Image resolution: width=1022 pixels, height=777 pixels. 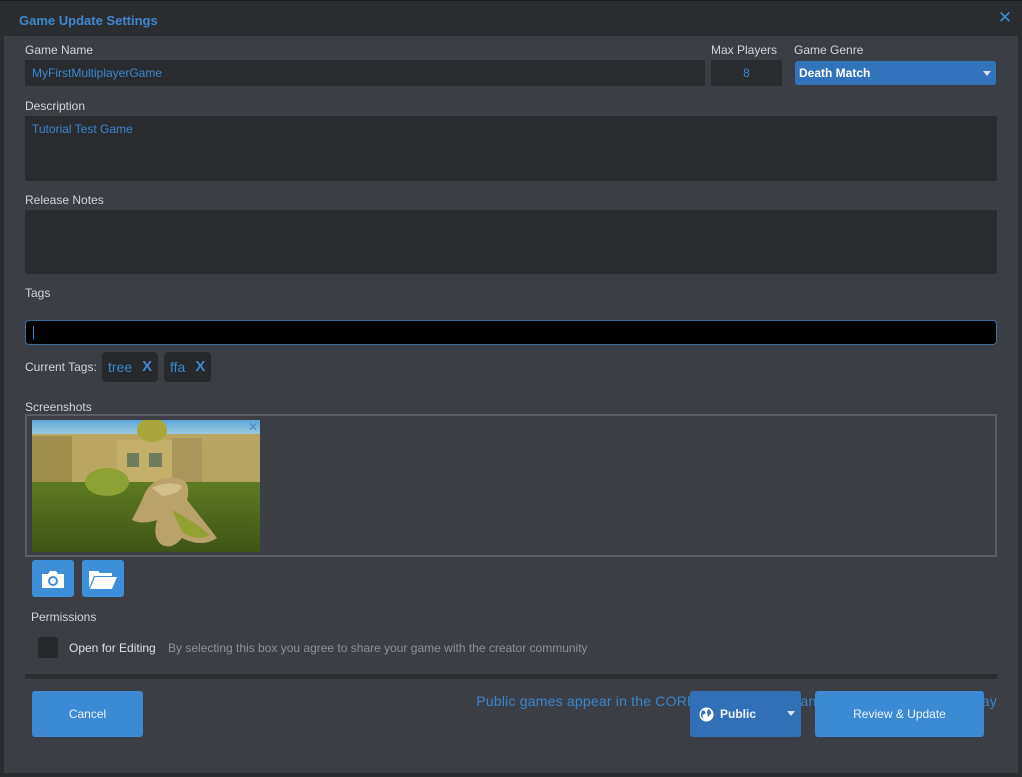 What do you see at coordinates (746, 73) in the screenshot?
I see `max-players-input: 8` at bounding box center [746, 73].